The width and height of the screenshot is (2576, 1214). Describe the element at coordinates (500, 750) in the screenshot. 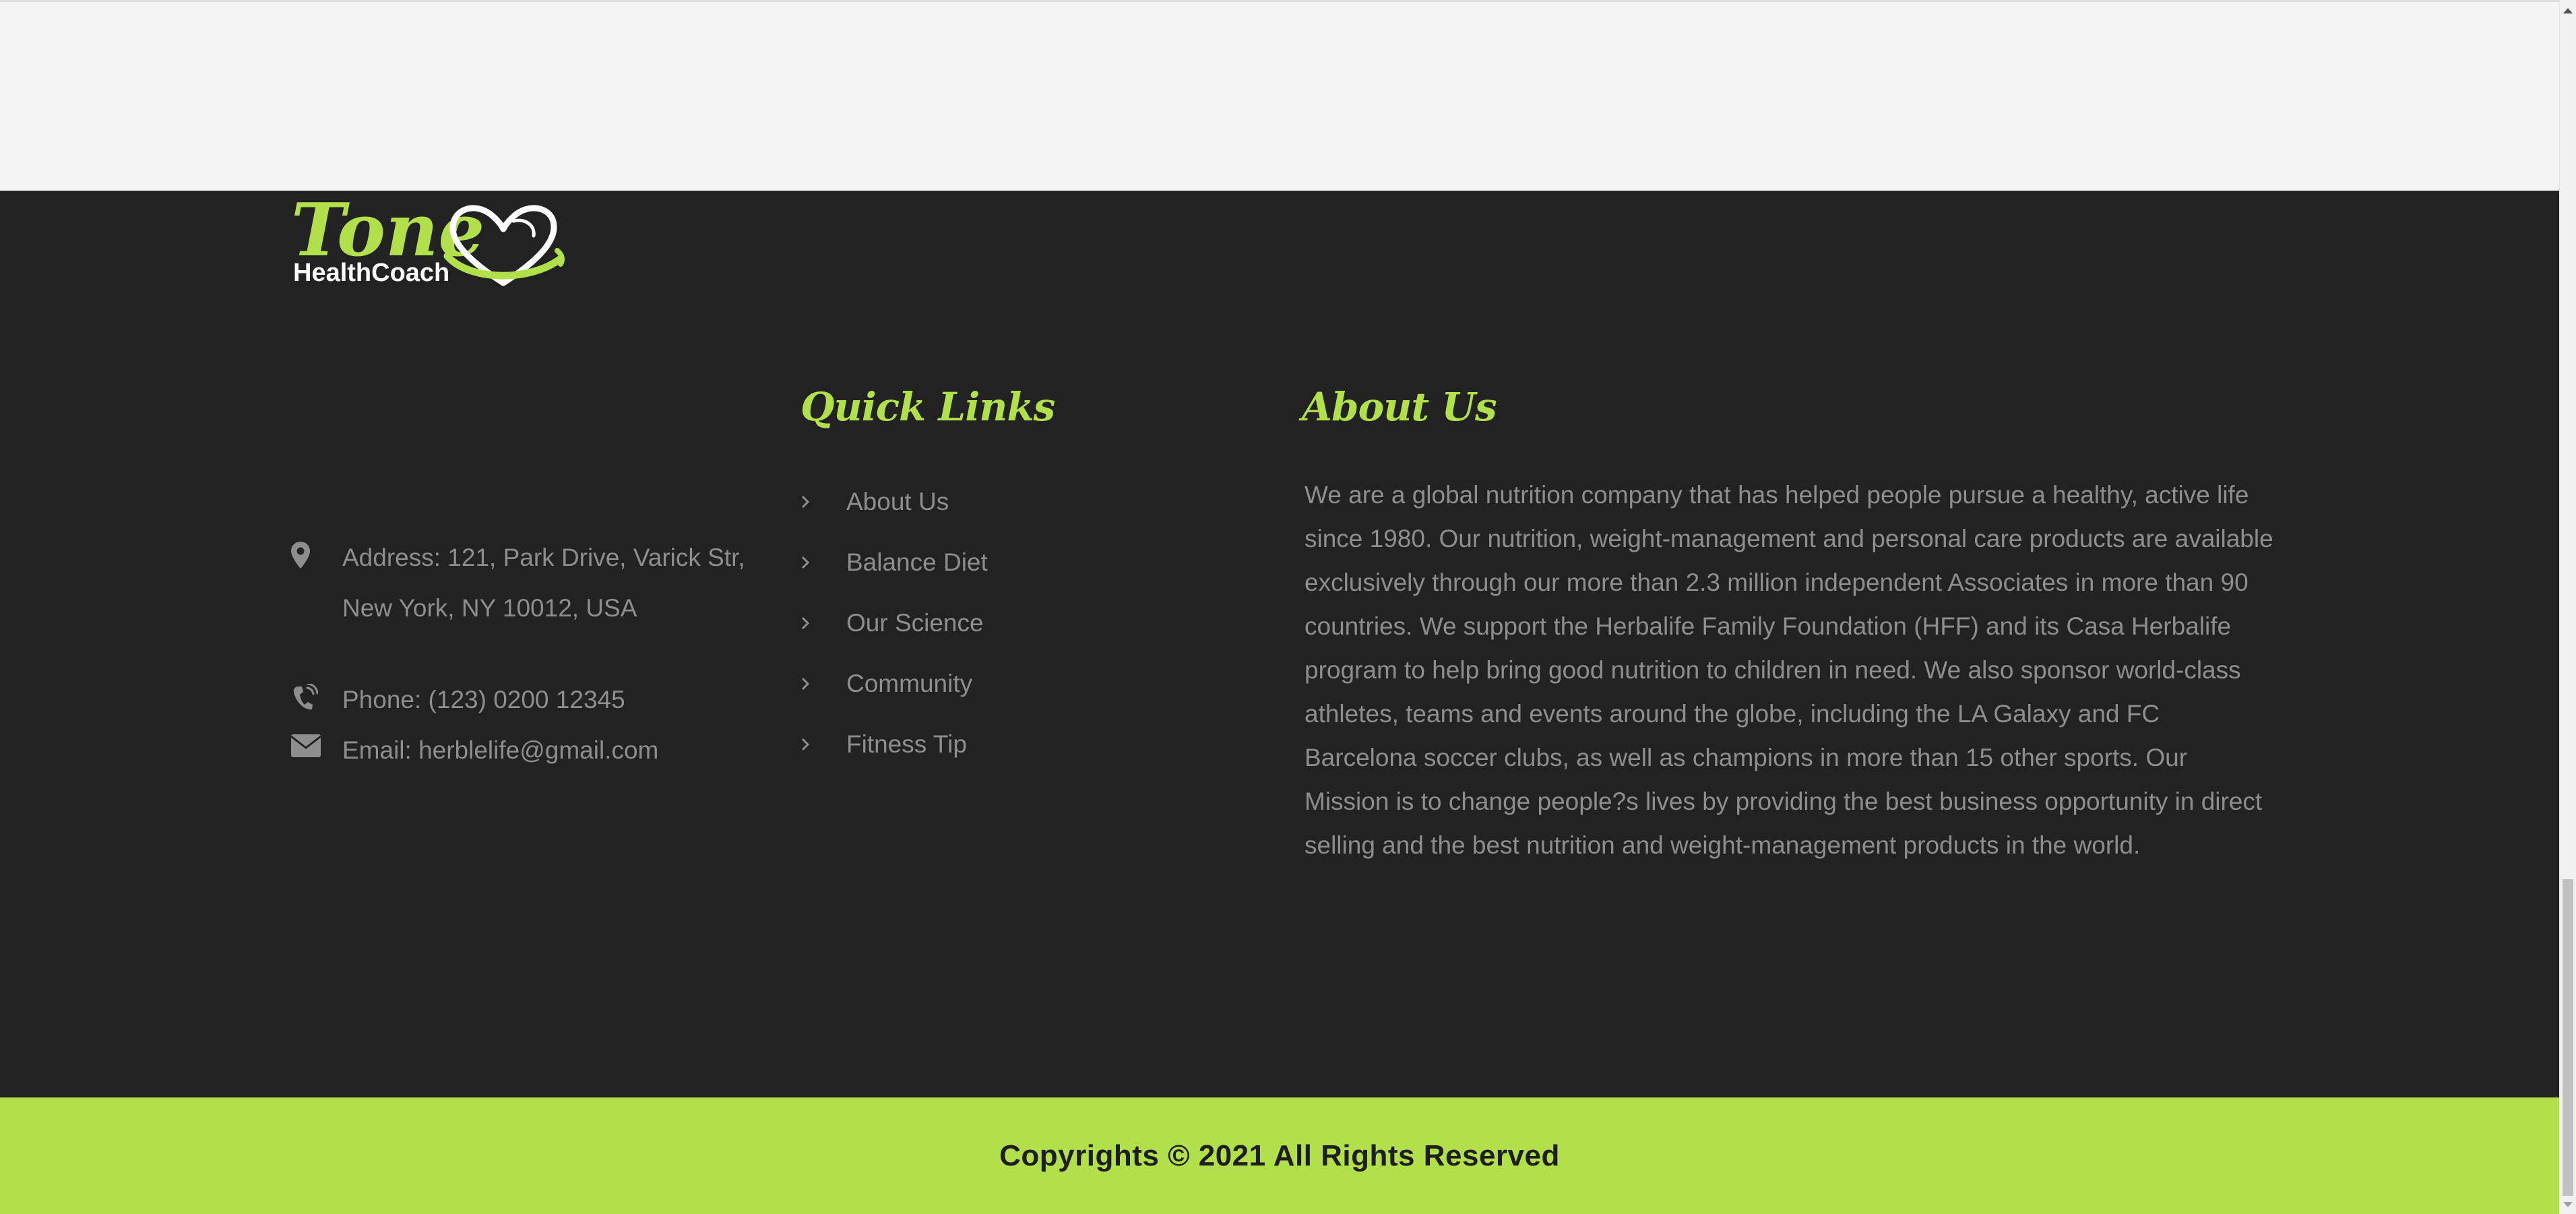

I see `email-text: Email: herblelife@gmail.com` at that location.